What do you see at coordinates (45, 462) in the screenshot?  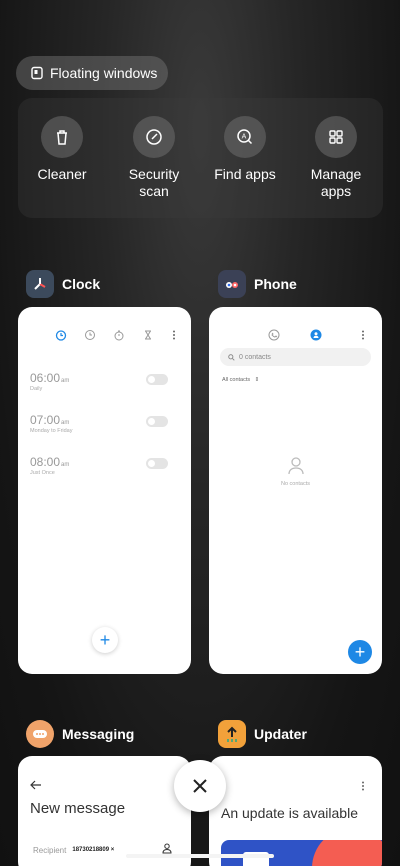 I see `alarm-time: 08:00` at bounding box center [45, 462].